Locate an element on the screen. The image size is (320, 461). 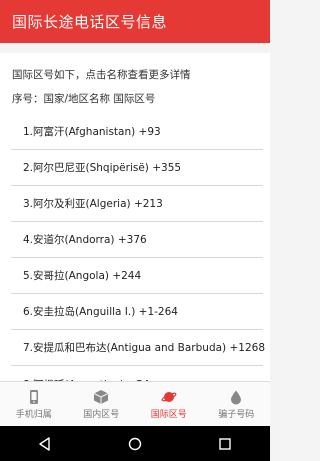
system-nav-bar is located at coordinates (135, 443).